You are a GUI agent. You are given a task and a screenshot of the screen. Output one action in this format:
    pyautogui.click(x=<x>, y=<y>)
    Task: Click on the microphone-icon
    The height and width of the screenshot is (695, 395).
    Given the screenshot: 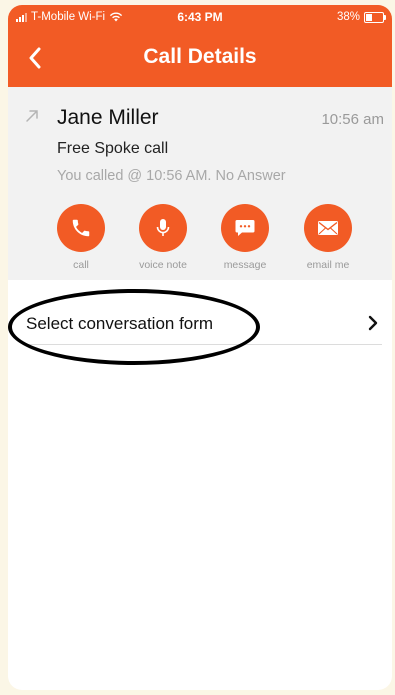 What is the action you would take?
    pyautogui.click(x=163, y=227)
    